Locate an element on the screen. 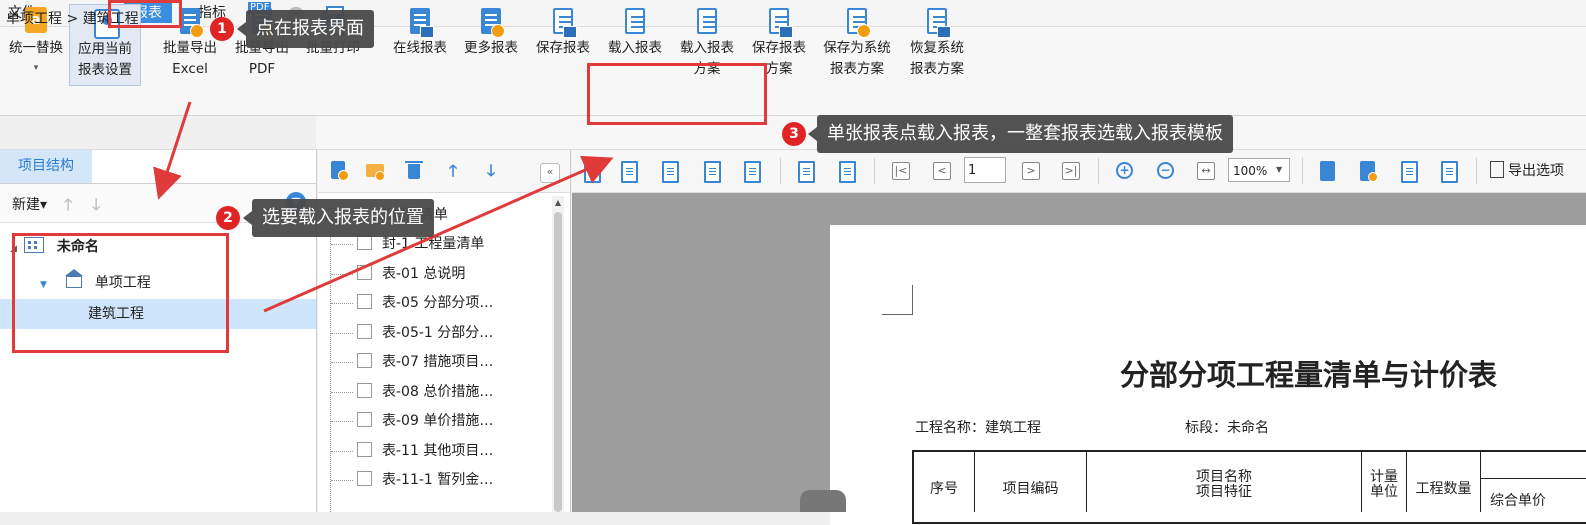 The image size is (1586, 525). document-icon is located at coordinates (1497, 169).